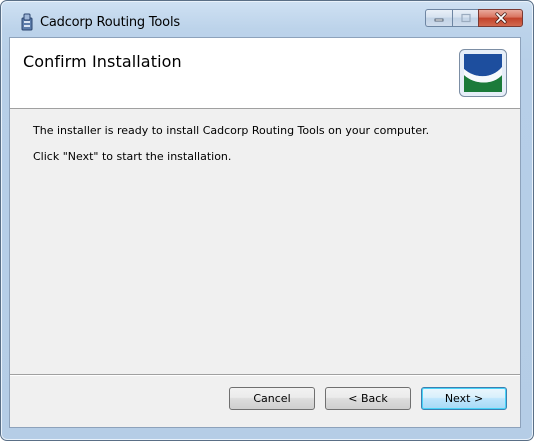  What do you see at coordinates (272, 398) in the screenshot?
I see `cancel-button: Cancel` at bounding box center [272, 398].